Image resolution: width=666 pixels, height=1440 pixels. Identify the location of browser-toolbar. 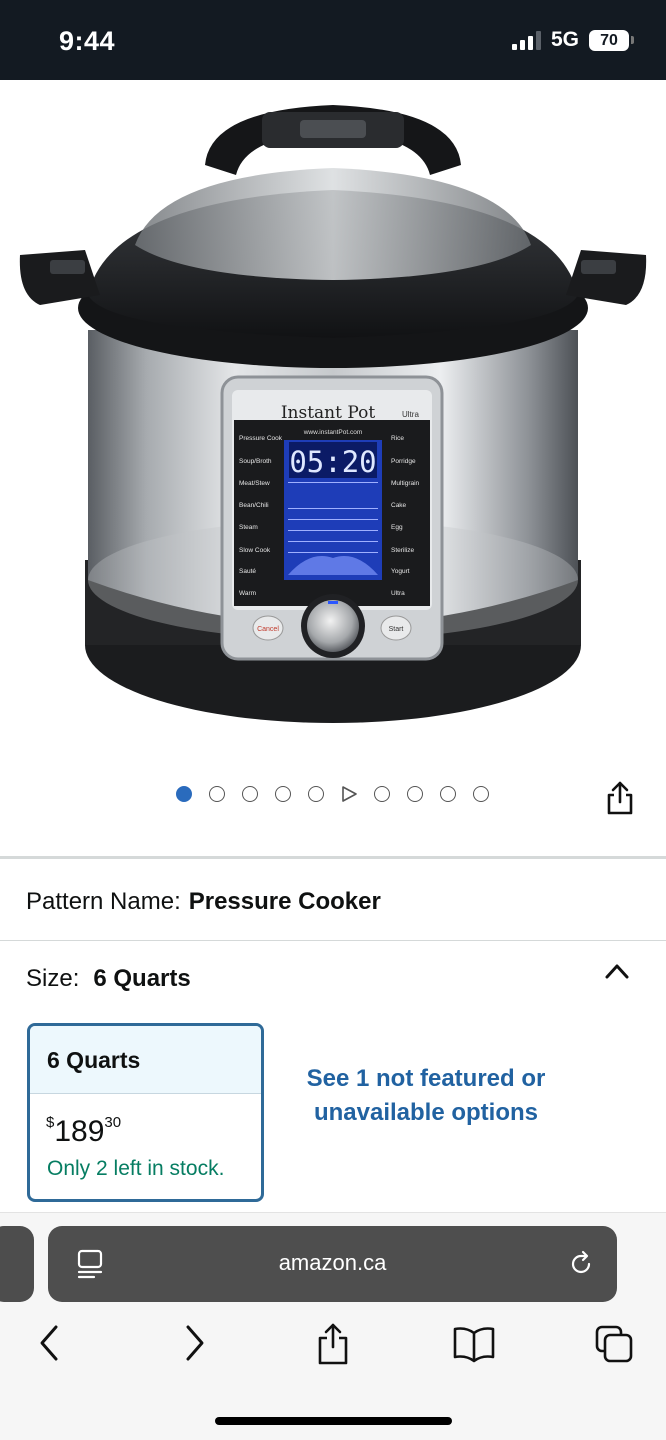
(333, 1347).